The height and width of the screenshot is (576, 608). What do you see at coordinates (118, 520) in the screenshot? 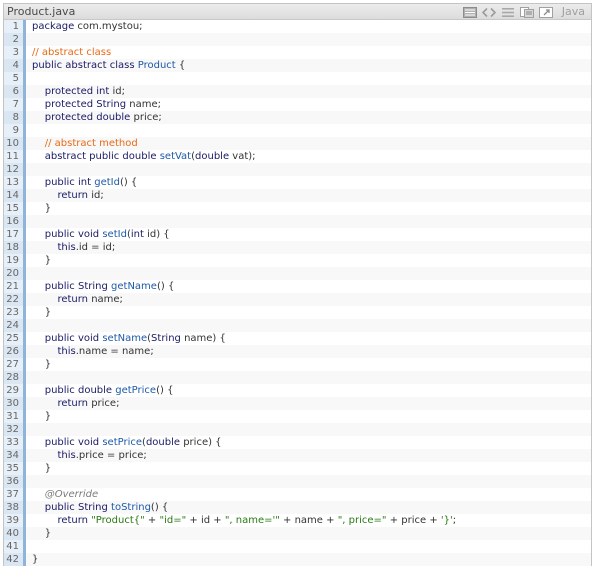
I see `code-token: "Product{"` at bounding box center [118, 520].